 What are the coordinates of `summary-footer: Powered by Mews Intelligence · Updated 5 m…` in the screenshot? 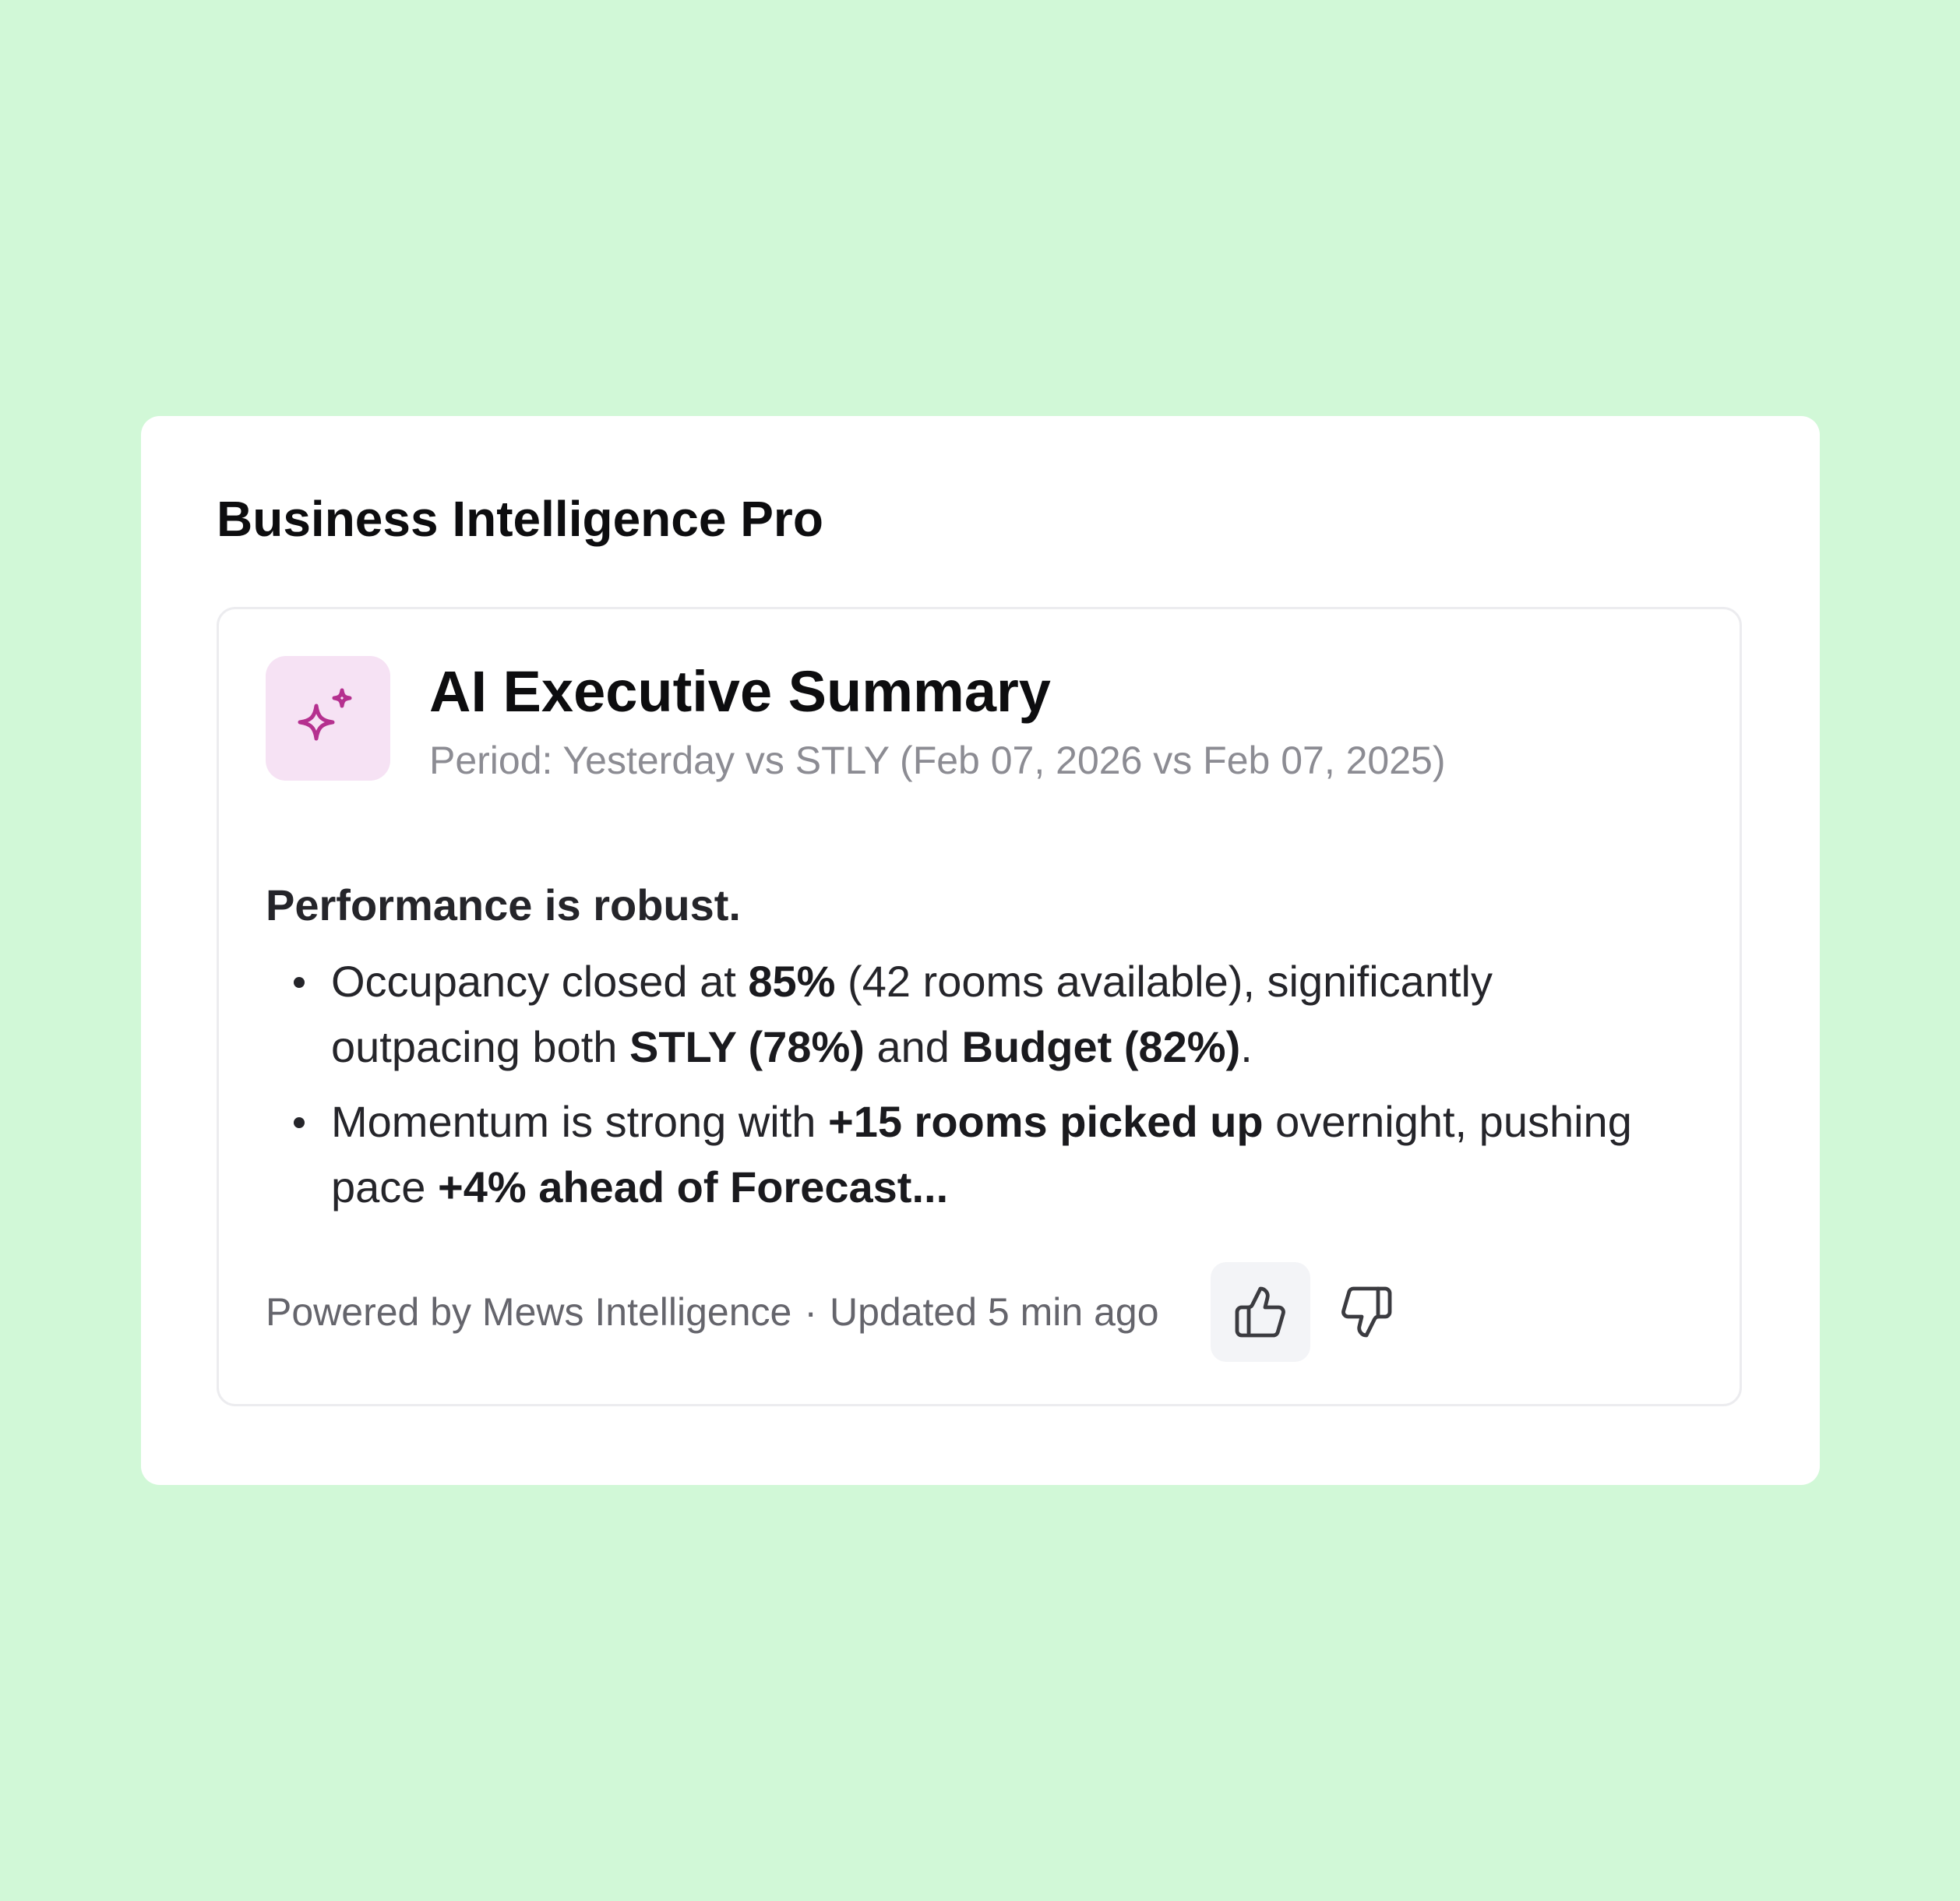 It's located at (841, 1312).